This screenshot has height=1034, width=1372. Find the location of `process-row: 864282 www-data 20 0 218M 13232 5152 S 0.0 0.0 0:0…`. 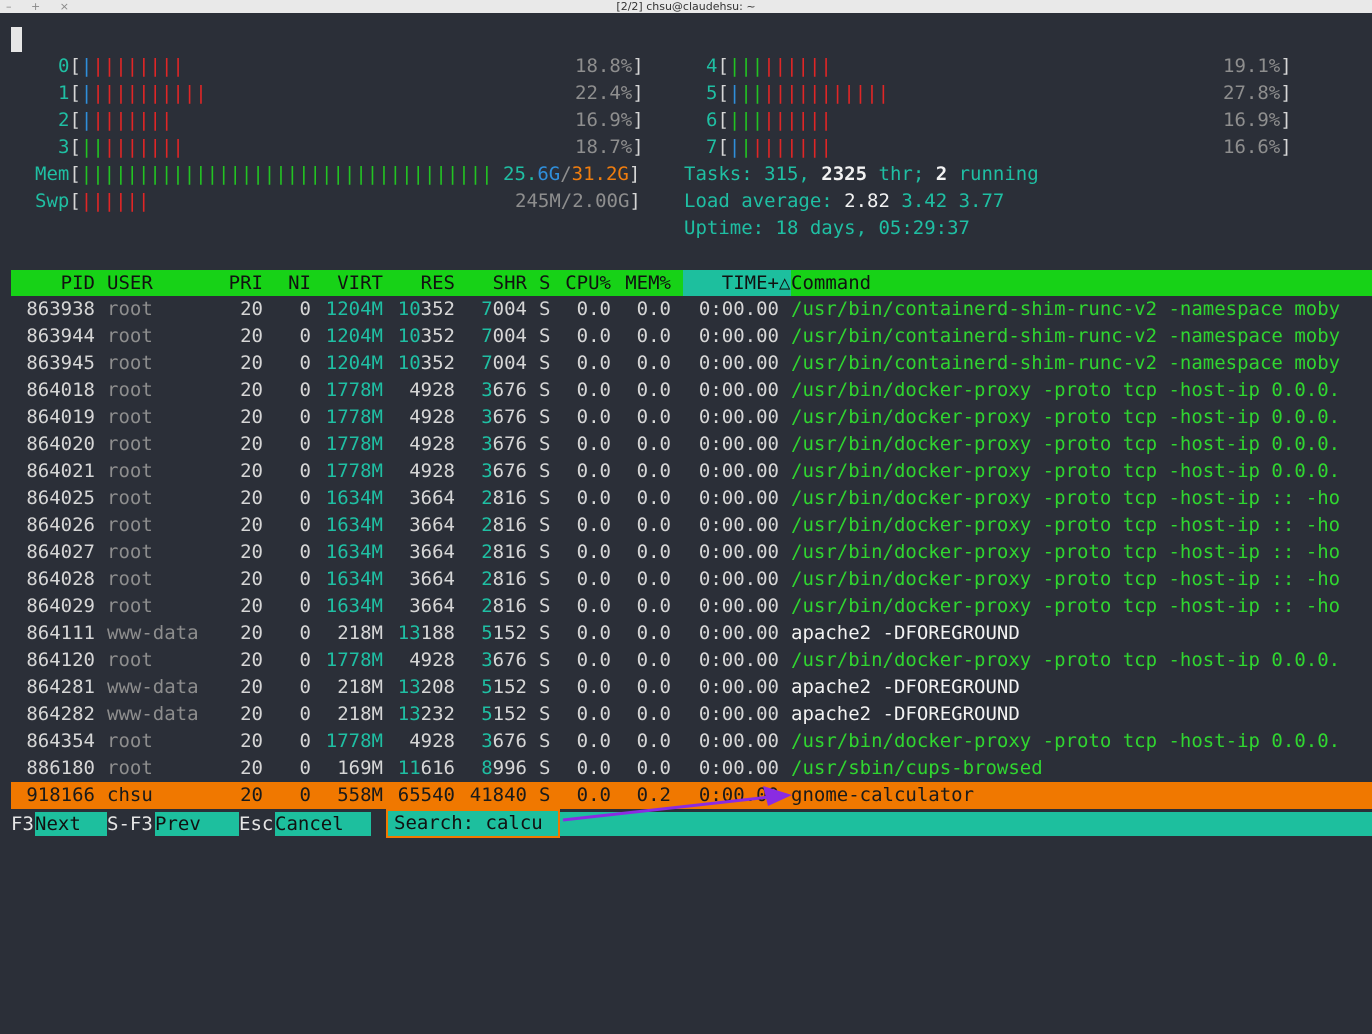

process-row: 864282 www-data 20 0 218M 13232 5152 S 0.0 0.0 0:0… is located at coordinates (691, 714).